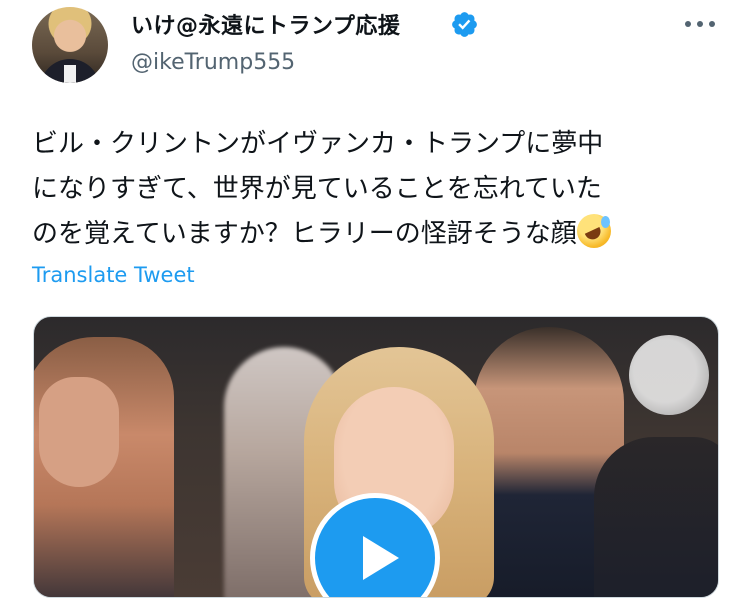 This screenshot has height=598, width=750. What do you see at coordinates (70, 74) in the screenshot?
I see `avatar-shirt` at bounding box center [70, 74].